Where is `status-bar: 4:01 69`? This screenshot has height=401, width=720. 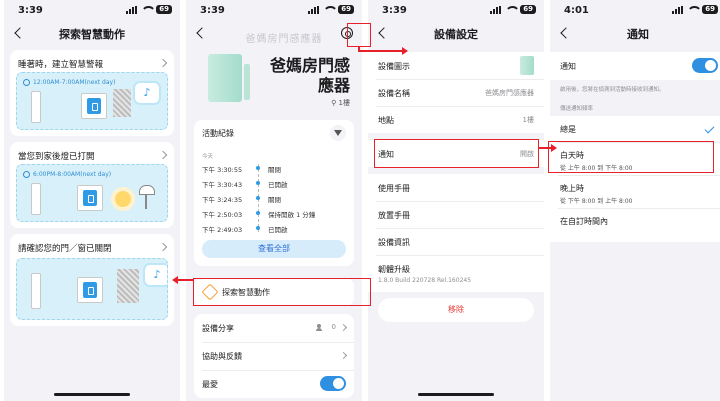 status-bar: 4:01 69 is located at coordinates (635, 11).